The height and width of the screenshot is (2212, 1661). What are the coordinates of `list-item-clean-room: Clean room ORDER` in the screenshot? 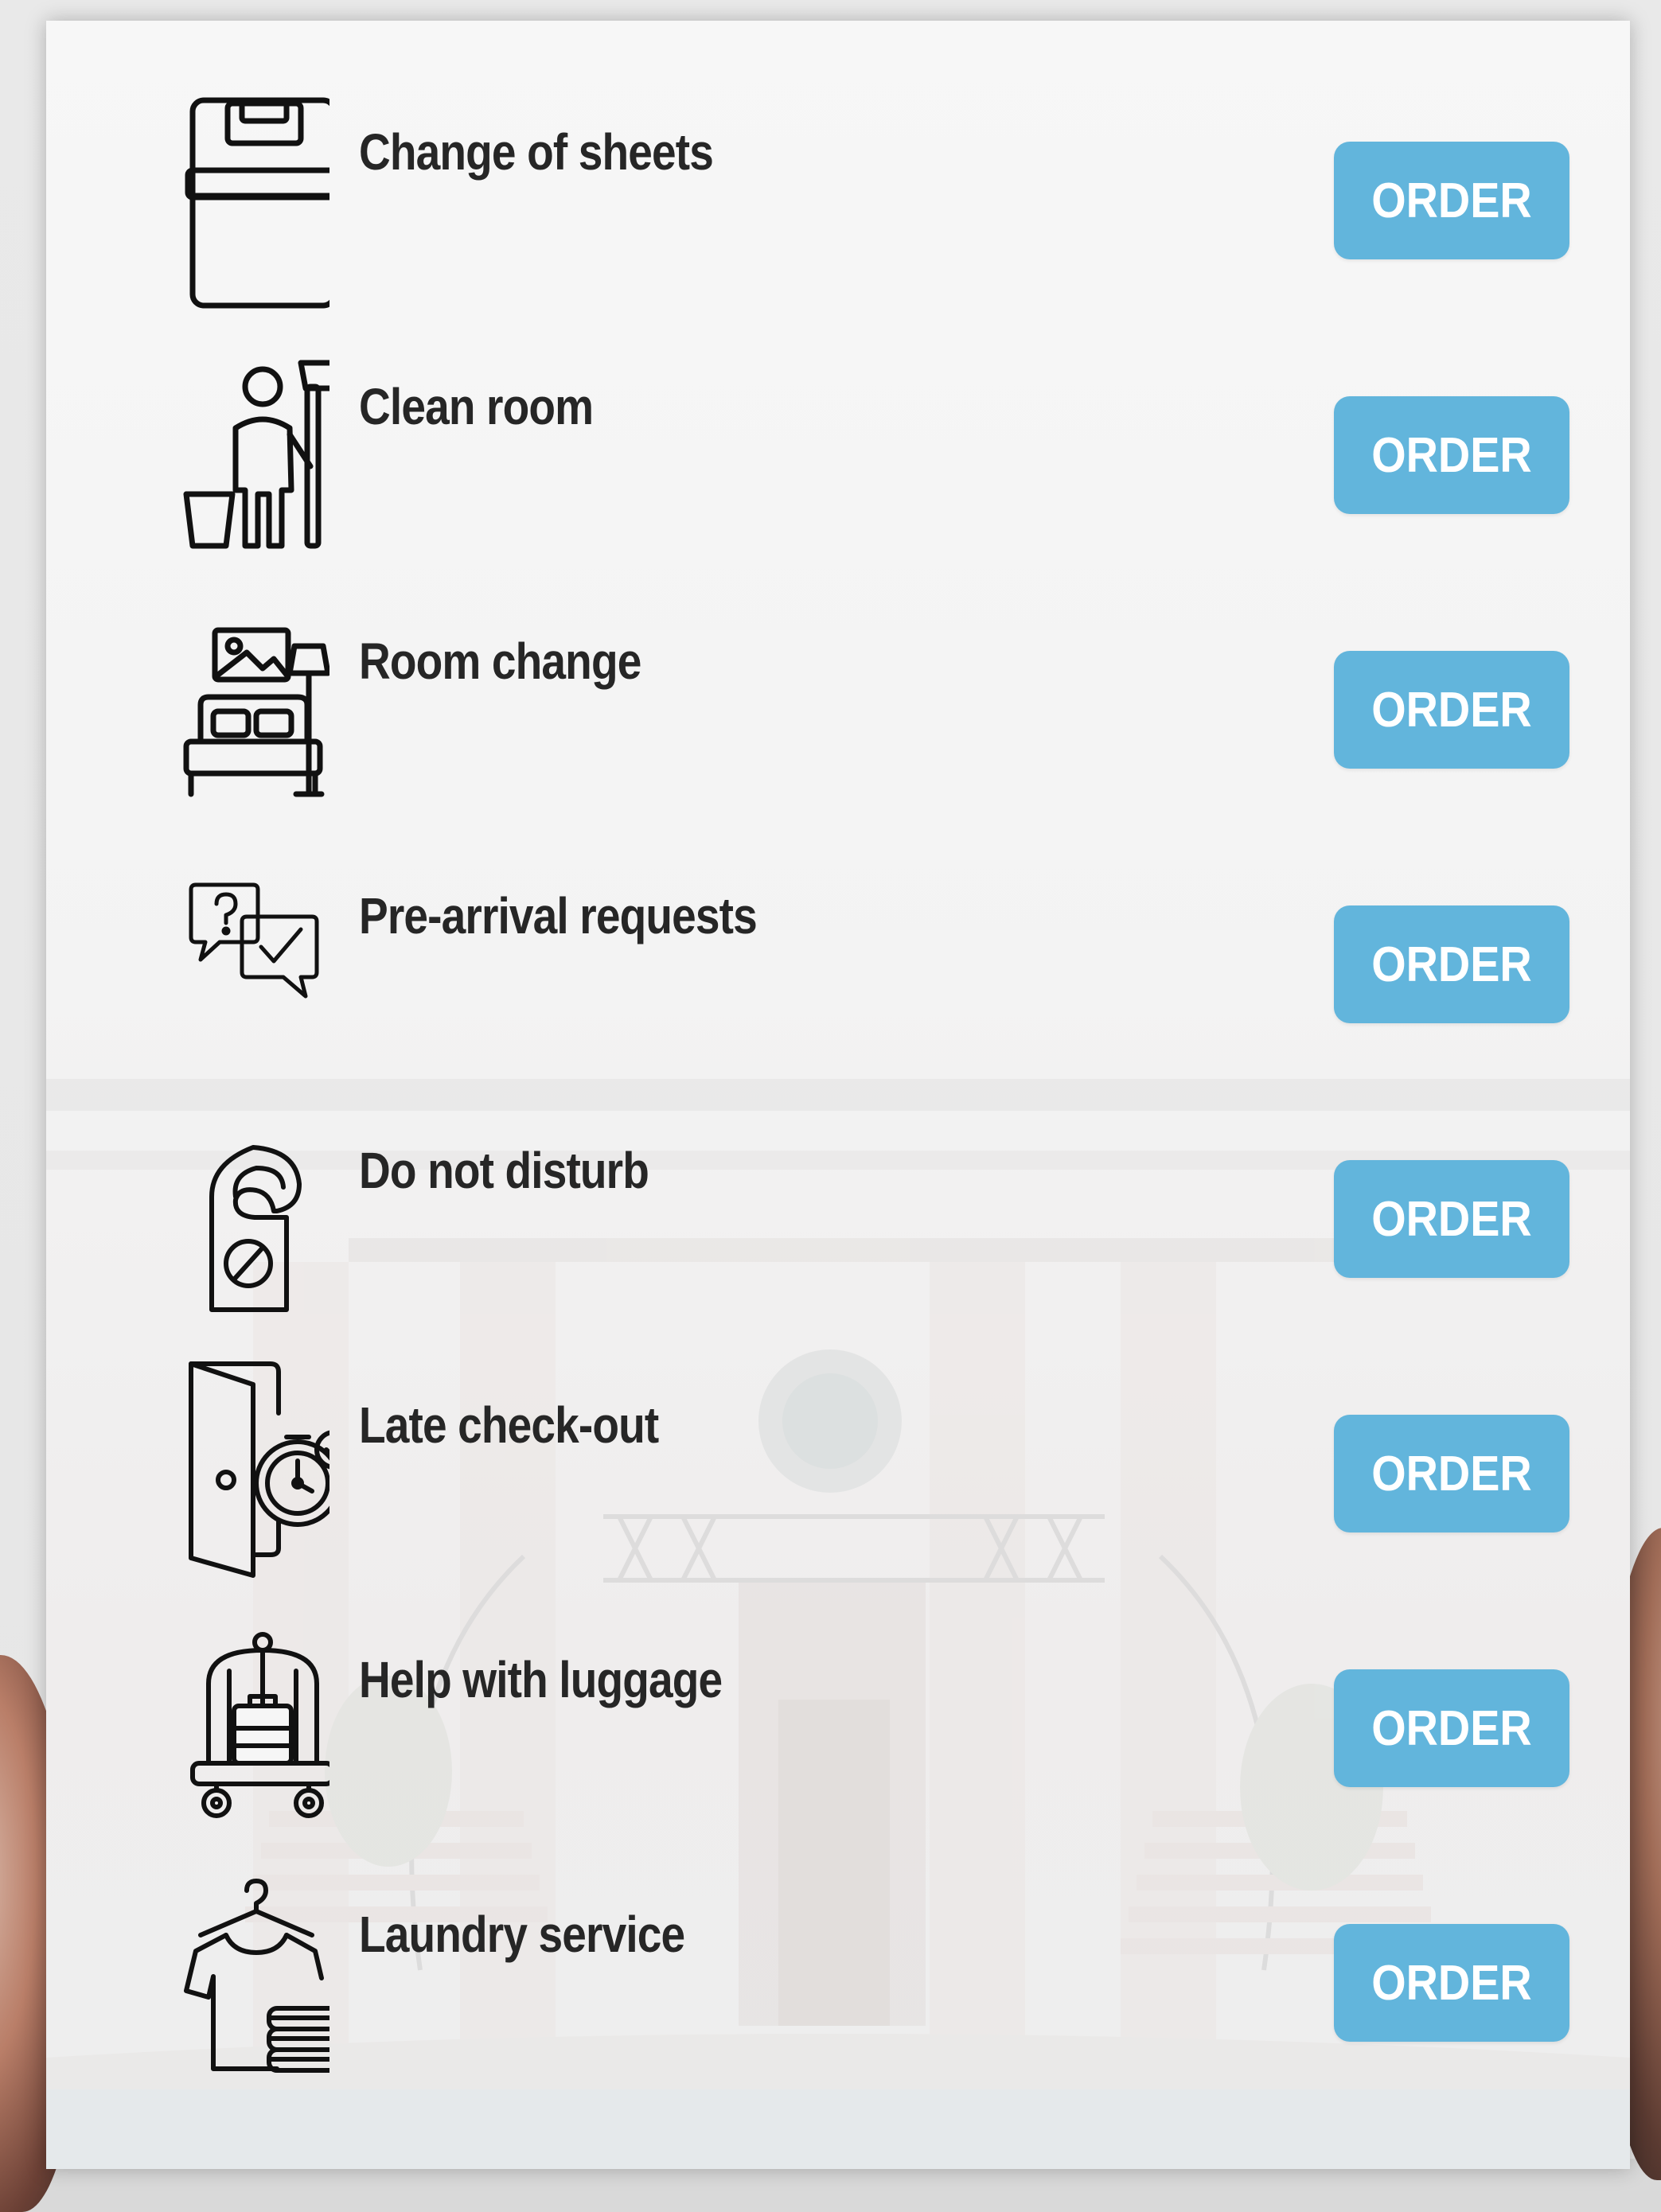 It's located at (838, 450).